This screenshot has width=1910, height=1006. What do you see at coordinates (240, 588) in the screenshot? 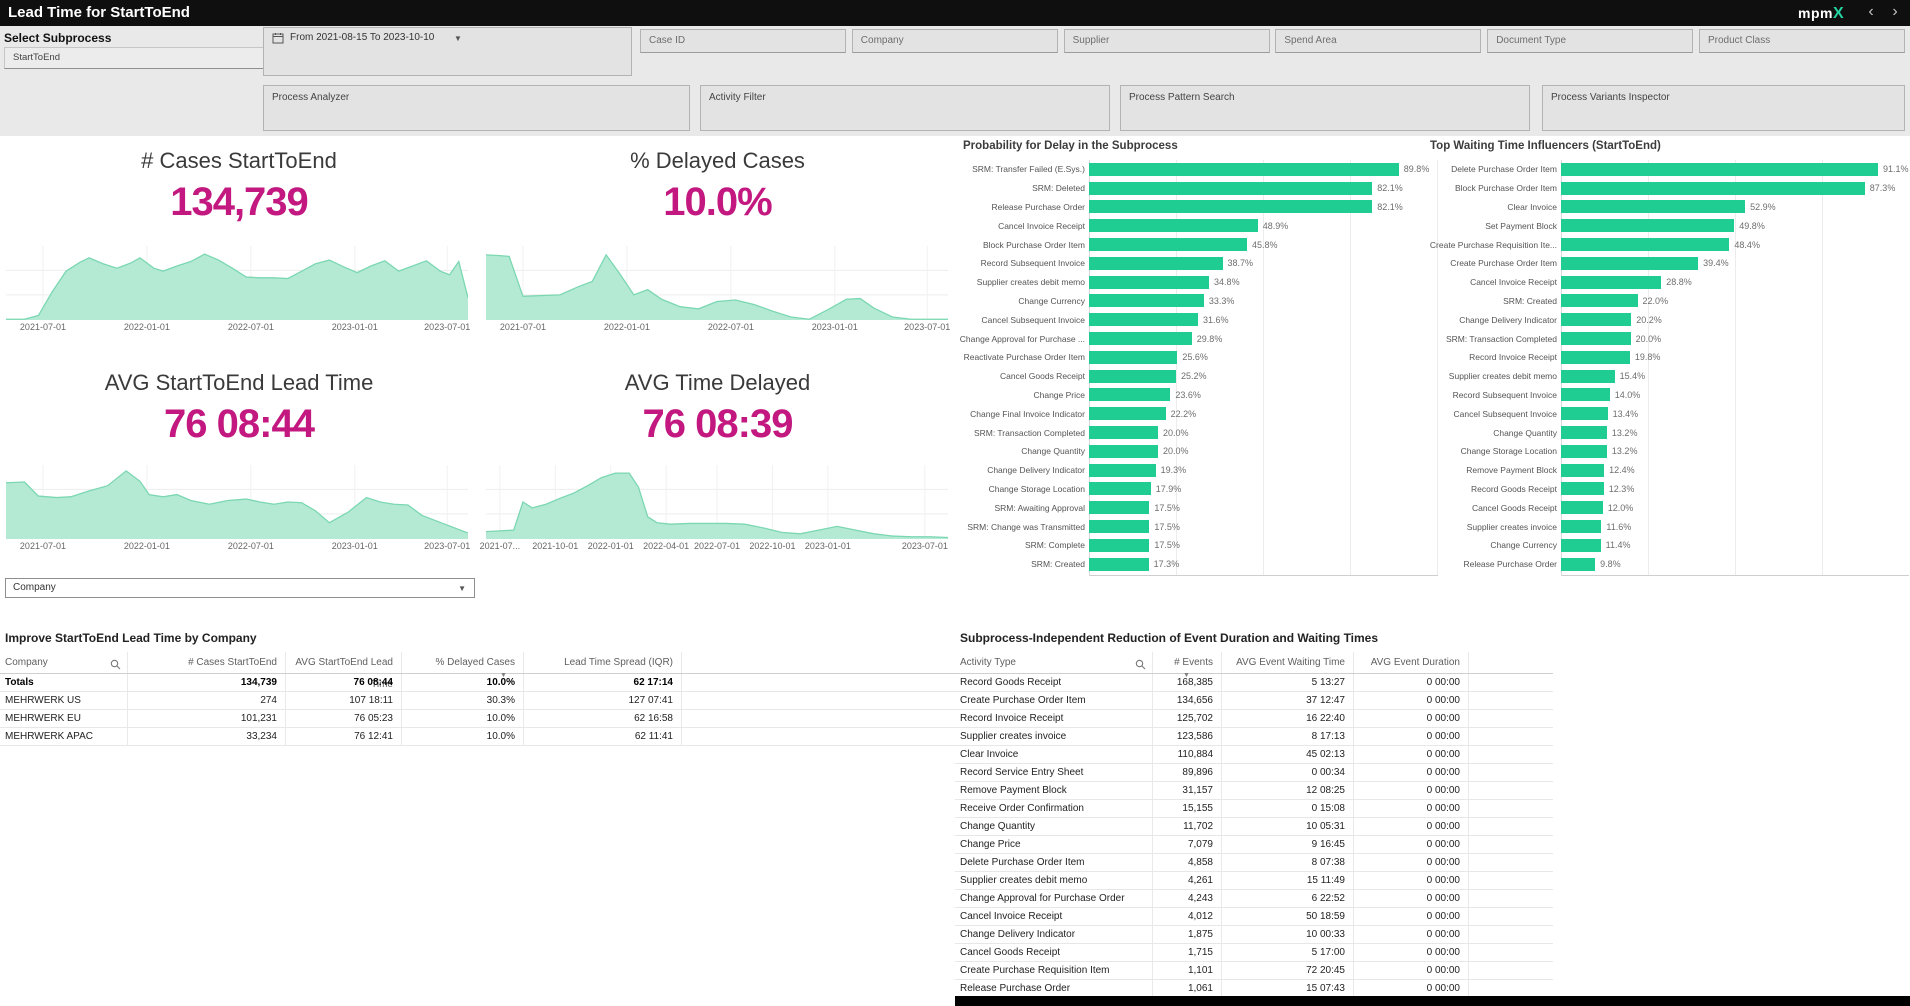
I see `company-dropdown: Company ▼` at bounding box center [240, 588].